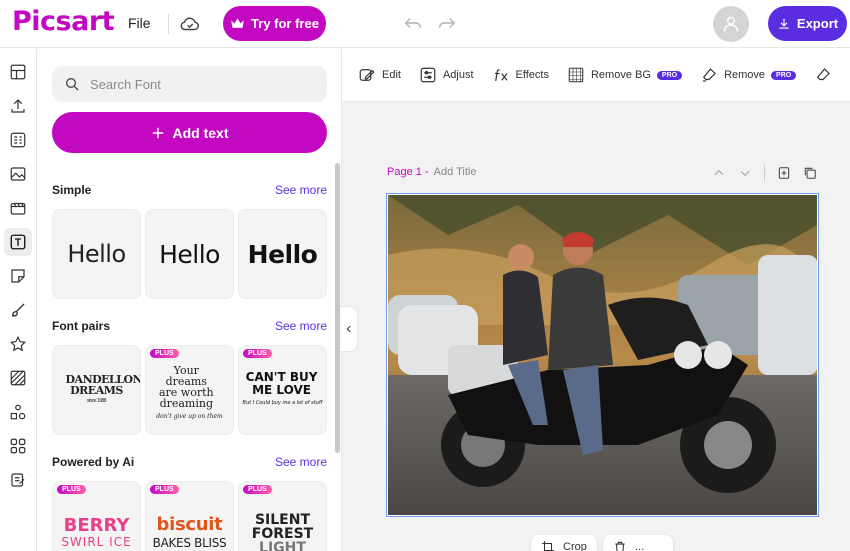 The height and width of the screenshot is (551, 850). I want to click on effects-tool: Effects, so click(520, 75).